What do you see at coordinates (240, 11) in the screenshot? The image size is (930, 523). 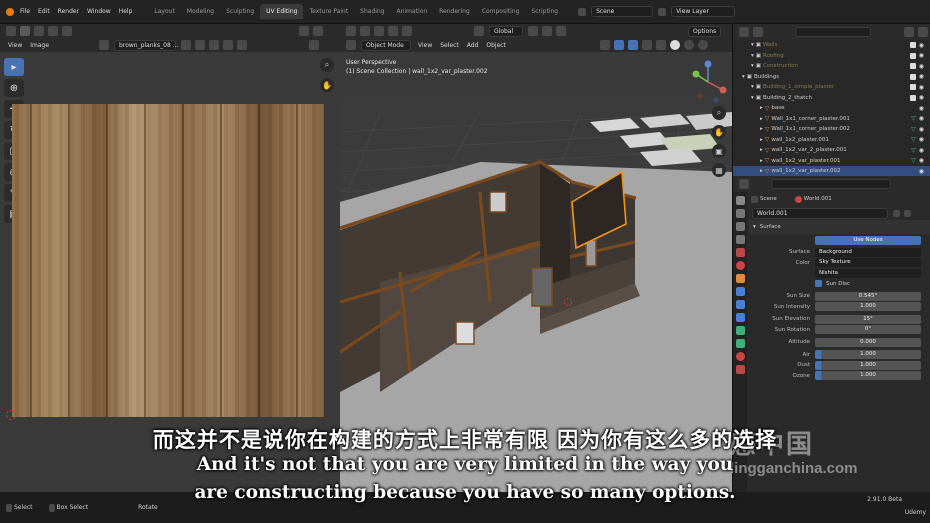 I see `tab-sculpting: Sculpting` at bounding box center [240, 11].